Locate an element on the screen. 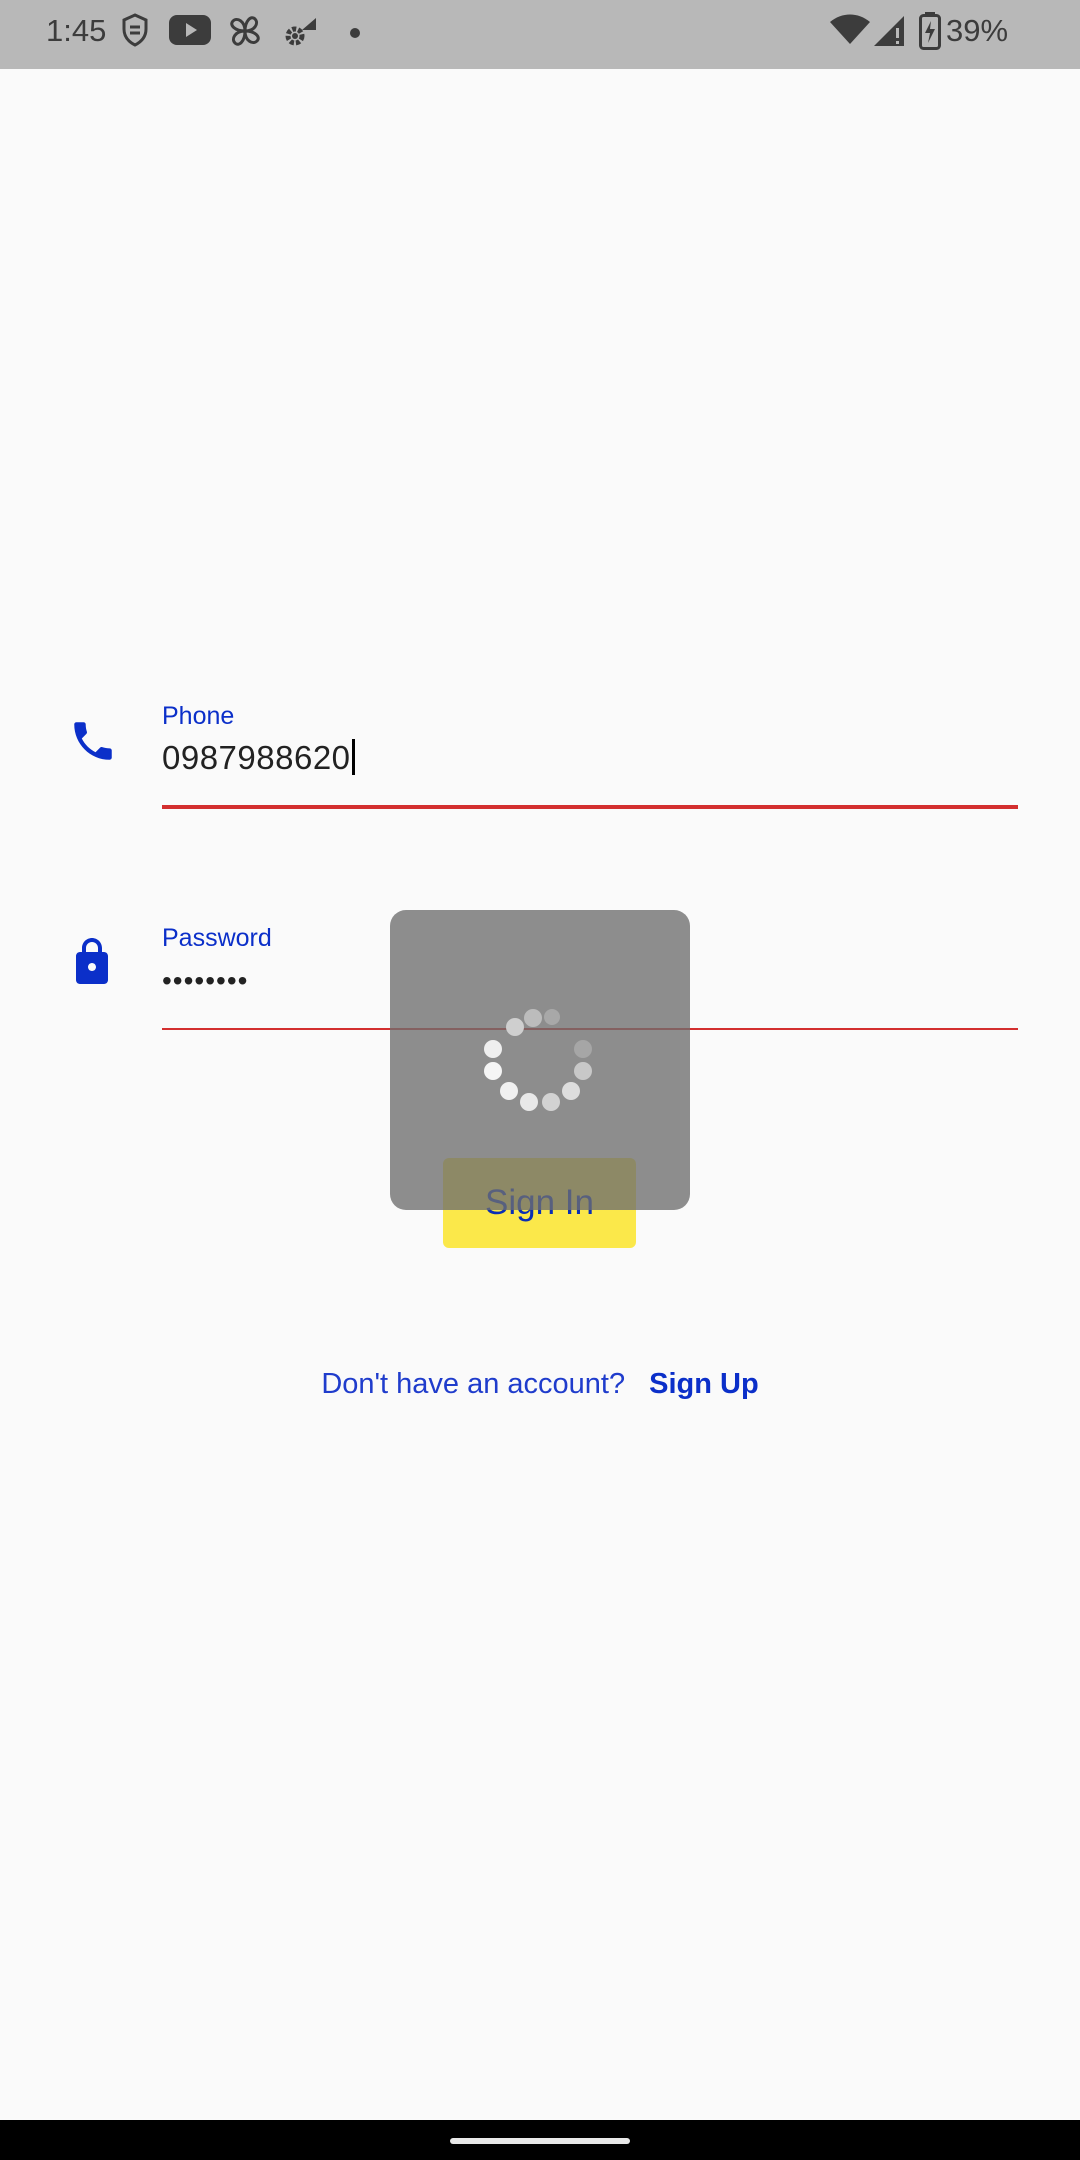 The width and height of the screenshot is (1080, 2160). password-input: •••••••• is located at coordinates (205, 981).